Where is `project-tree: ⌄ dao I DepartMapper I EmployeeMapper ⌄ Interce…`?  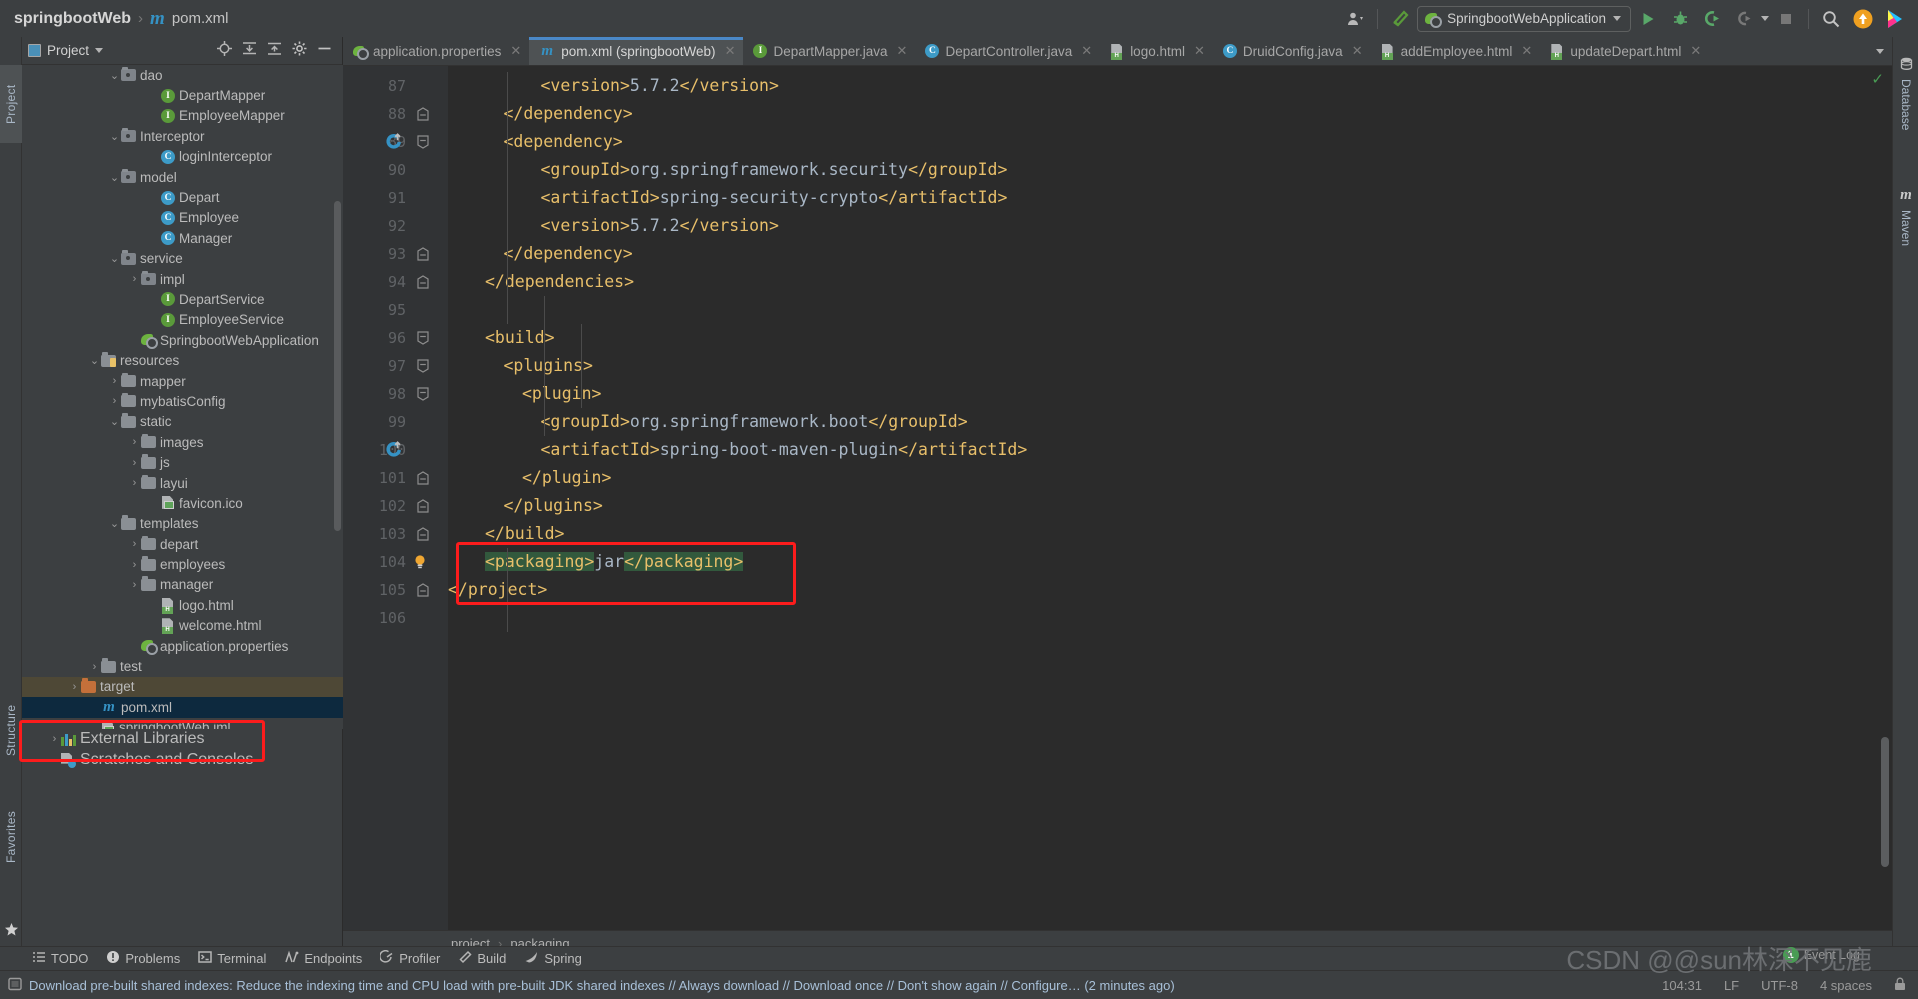
project-tree: ⌄ dao I DepartMapper I EmployeeMapper ⌄ Interce… is located at coordinates (182, 397).